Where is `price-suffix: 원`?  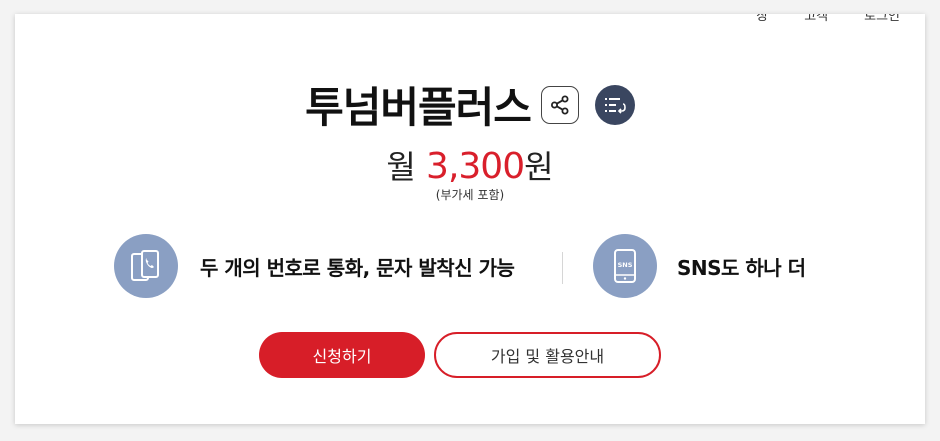 price-suffix: 원 is located at coordinates (539, 167).